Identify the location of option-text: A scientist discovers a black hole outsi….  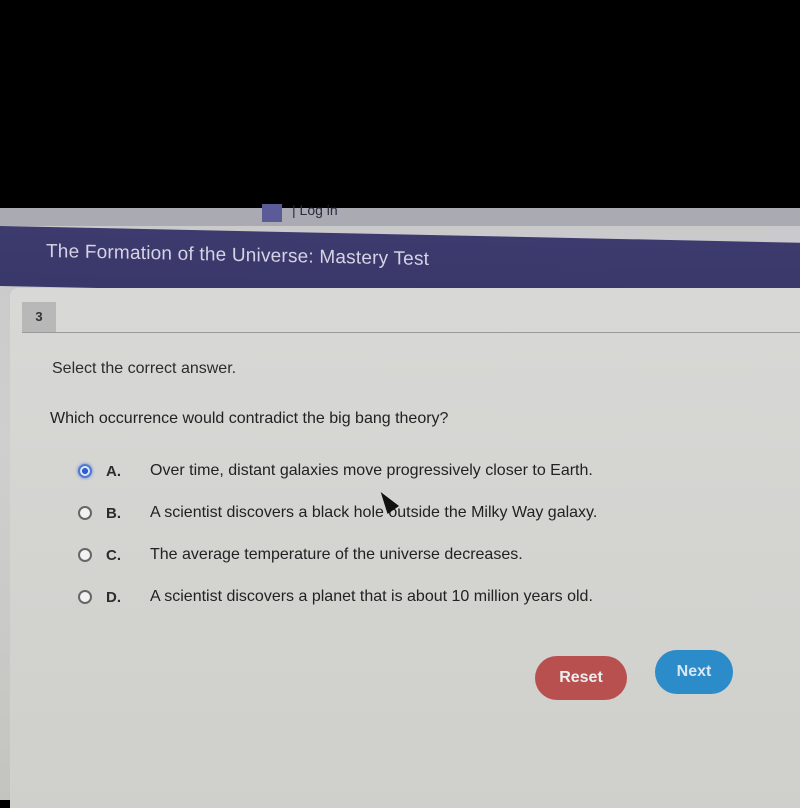
(374, 512).